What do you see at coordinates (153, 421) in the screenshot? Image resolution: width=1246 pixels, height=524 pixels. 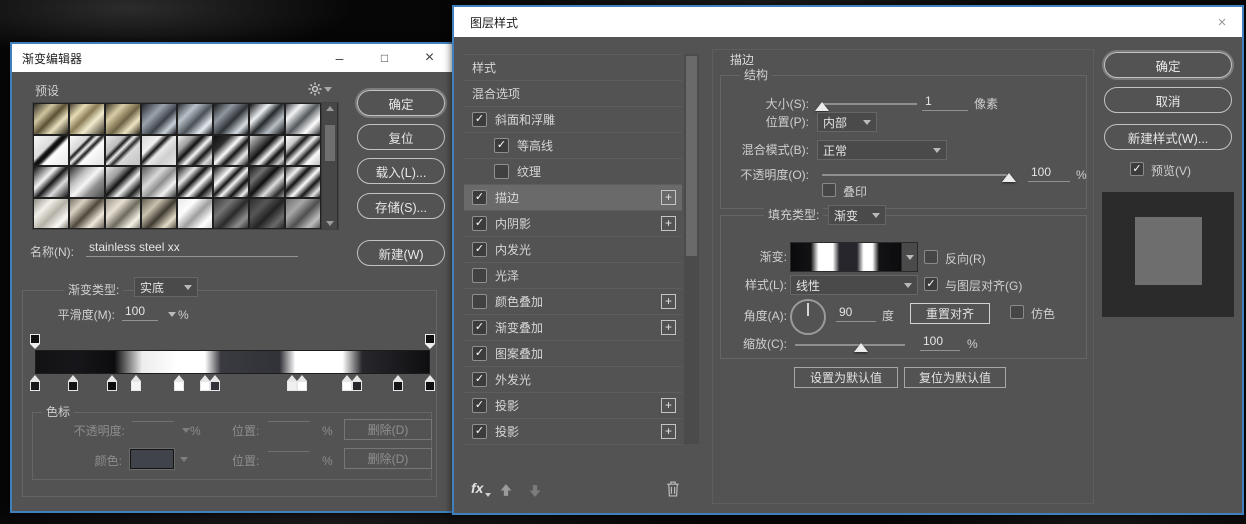 I see `stop-opacity-input` at bounding box center [153, 421].